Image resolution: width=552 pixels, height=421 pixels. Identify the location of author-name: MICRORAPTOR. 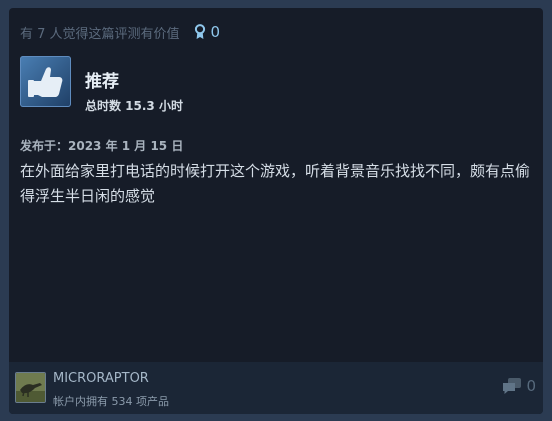
(101, 378).